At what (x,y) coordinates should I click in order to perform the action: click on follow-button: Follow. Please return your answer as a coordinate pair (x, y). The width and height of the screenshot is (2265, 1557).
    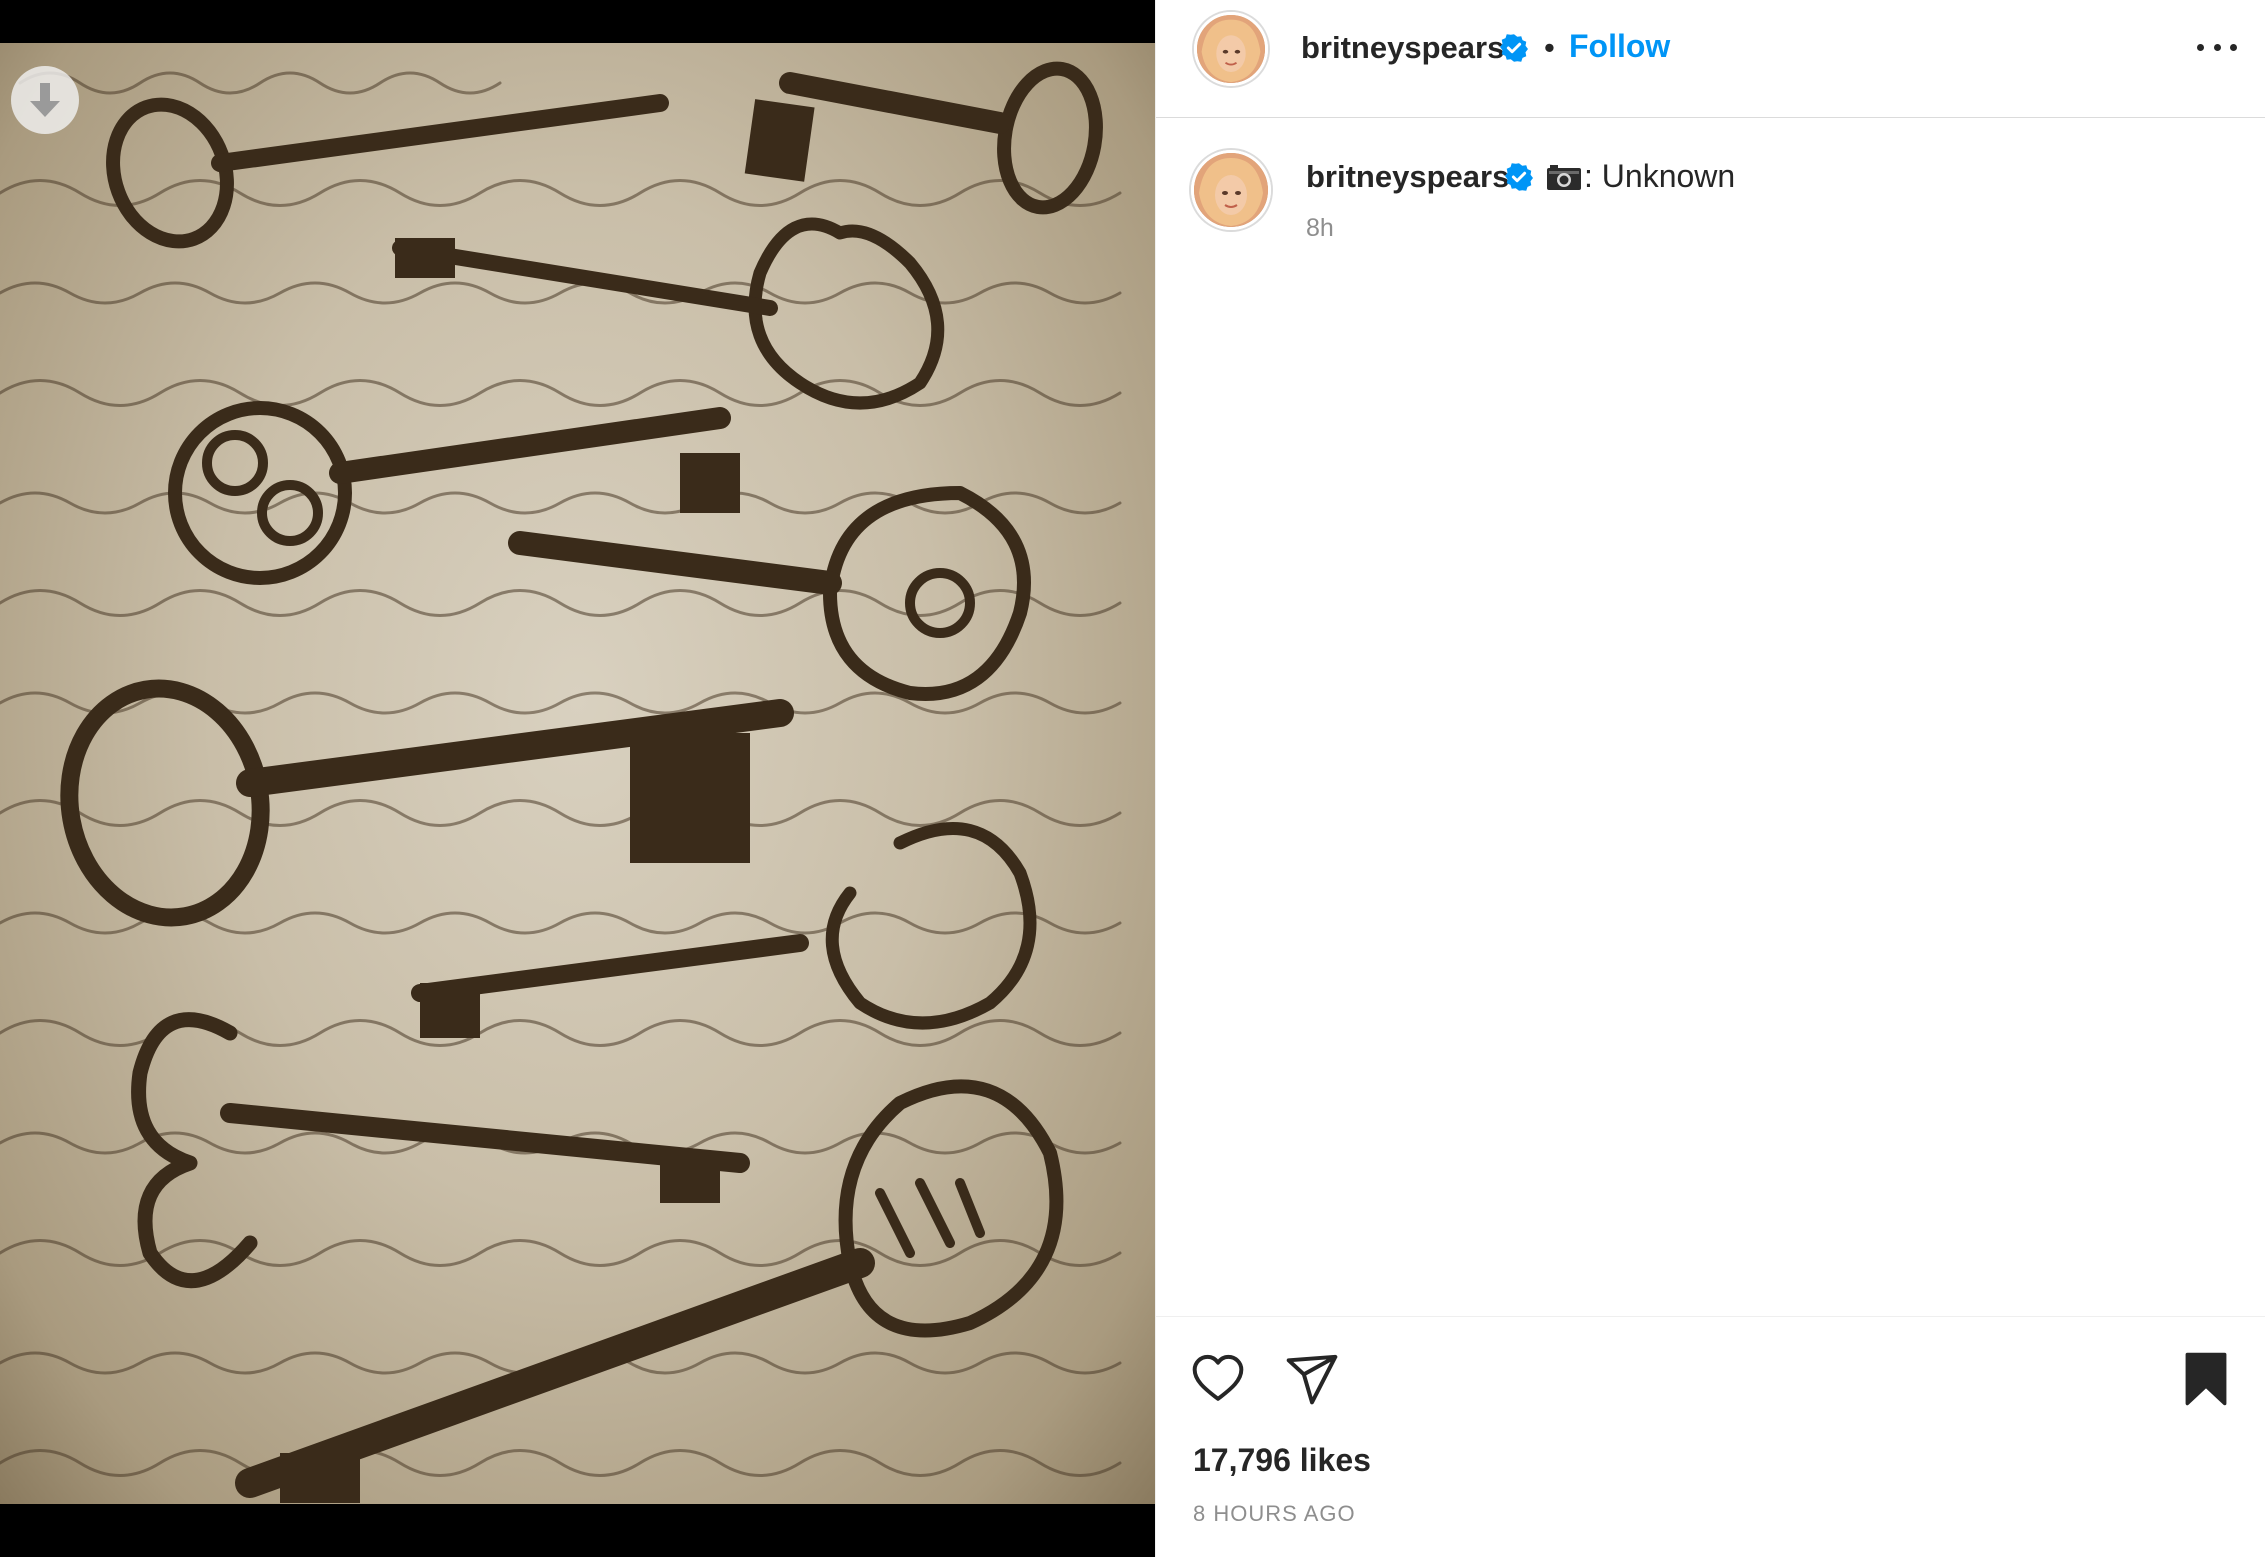
    Looking at the image, I should click on (1619, 46).